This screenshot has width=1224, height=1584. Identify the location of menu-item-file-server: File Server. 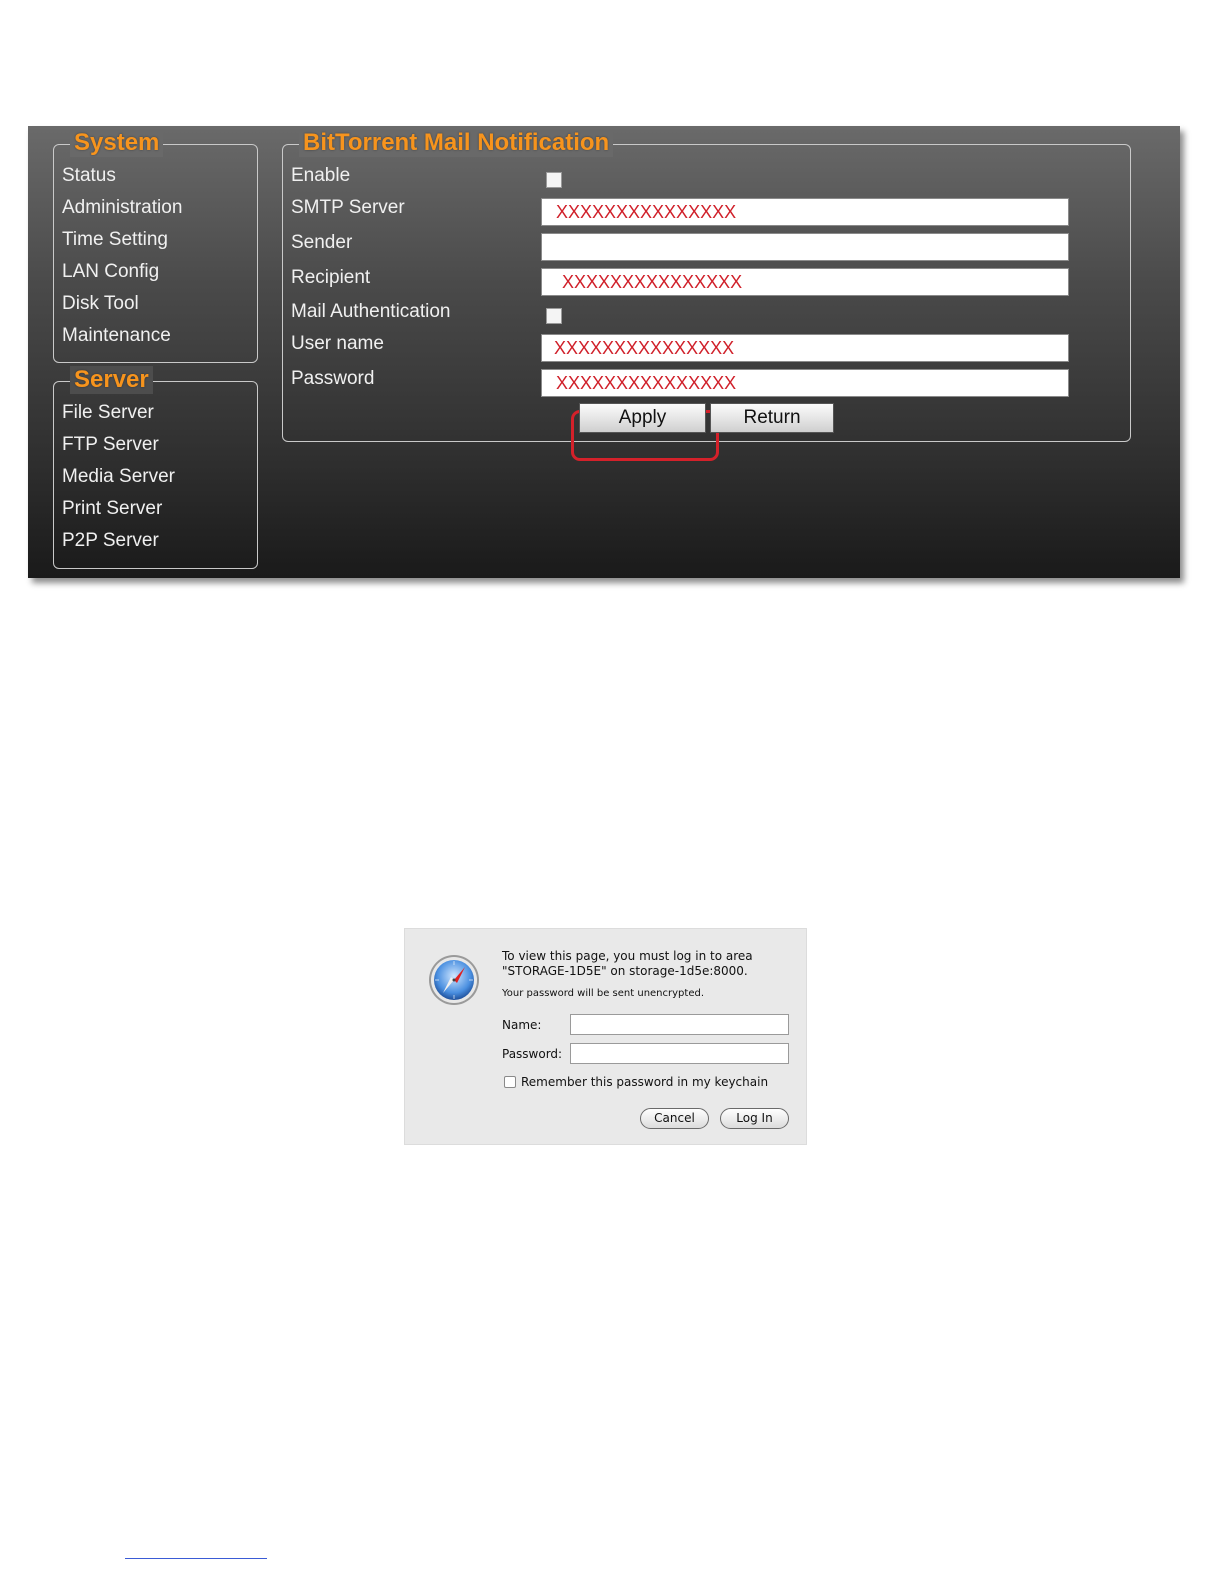
(108, 413).